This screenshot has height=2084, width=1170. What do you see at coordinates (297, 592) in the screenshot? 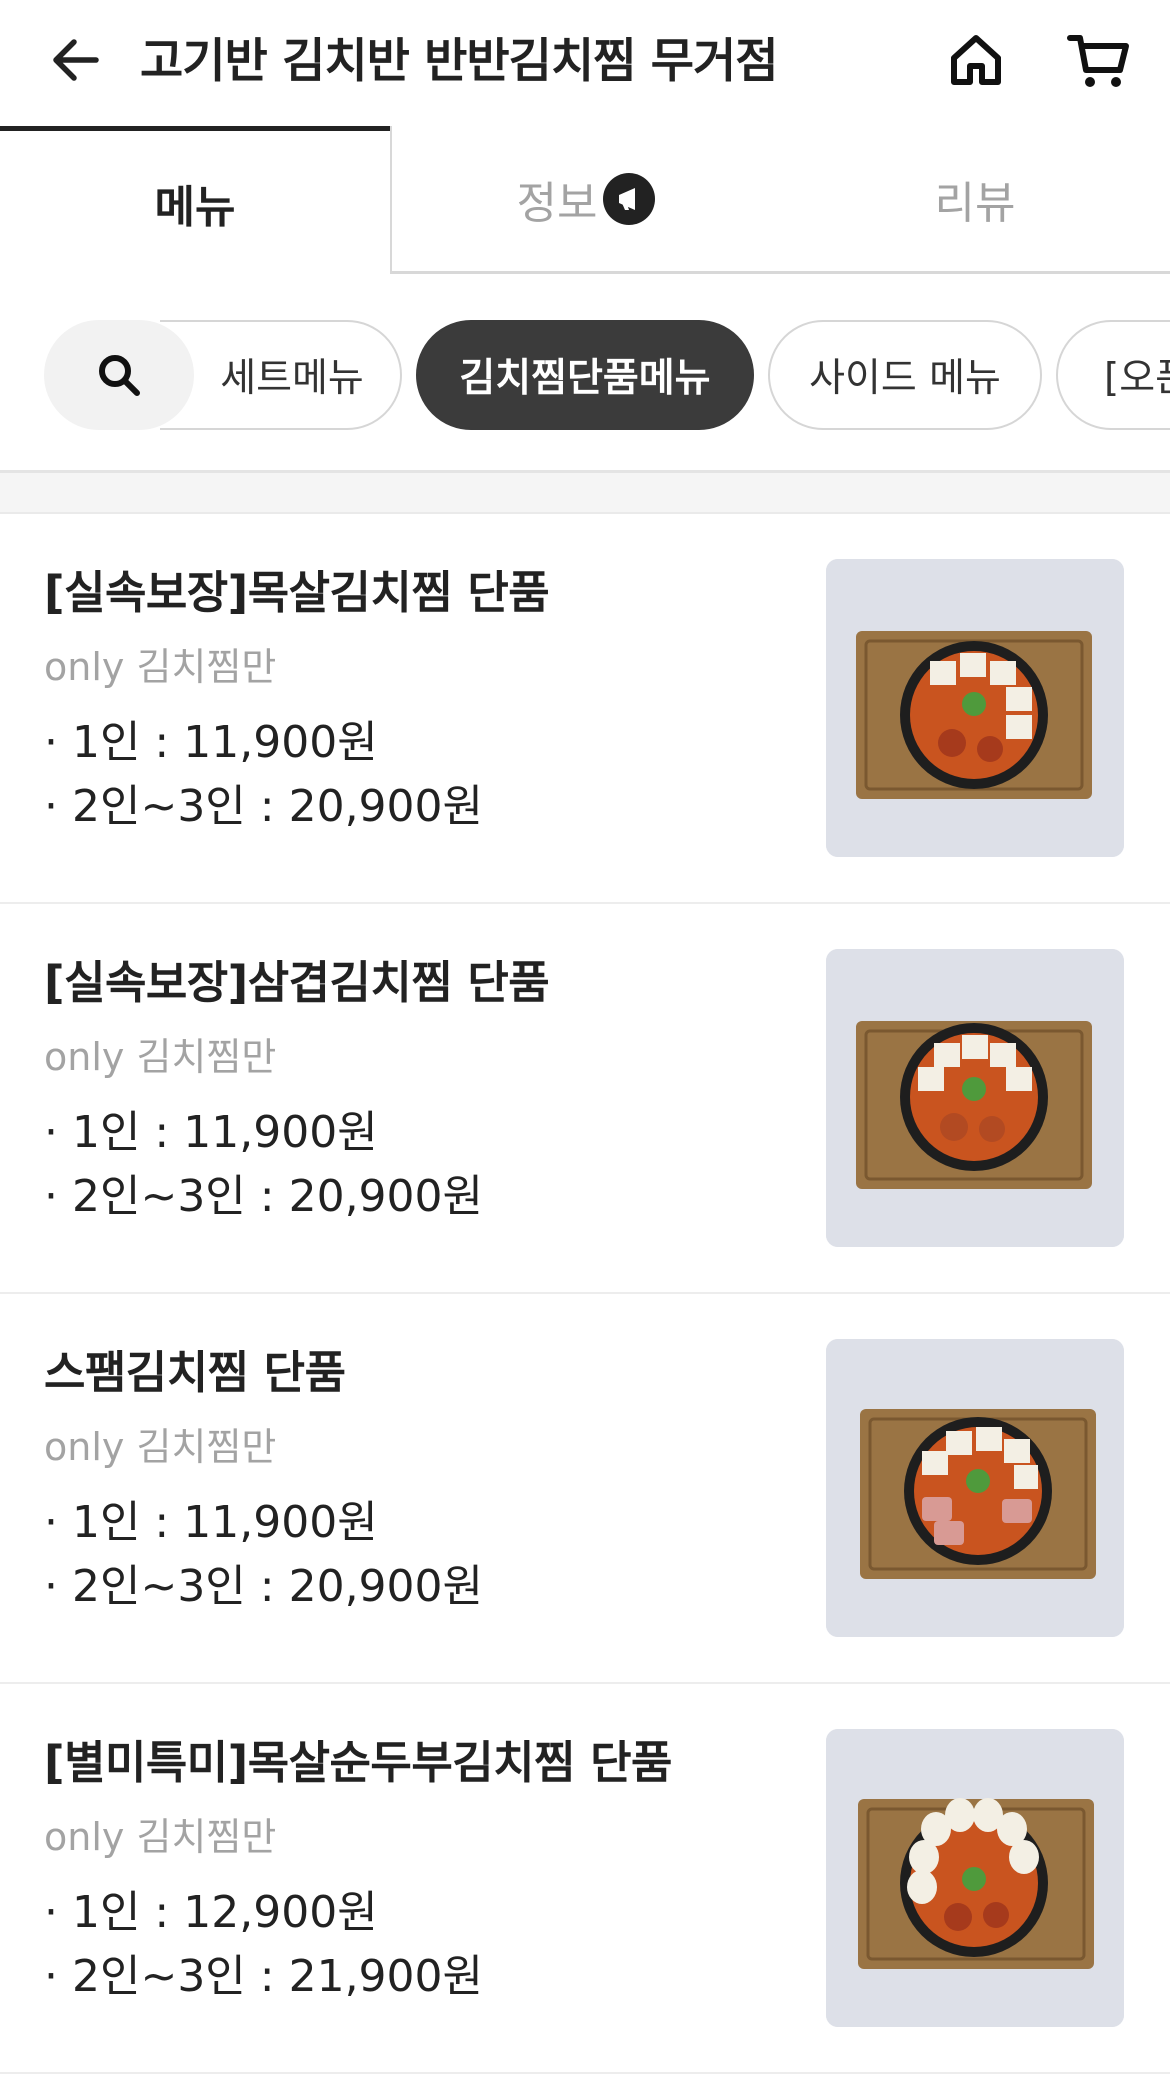
I see `menu-item-name: [실속보장]목살김치찜 단품` at bounding box center [297, 592].